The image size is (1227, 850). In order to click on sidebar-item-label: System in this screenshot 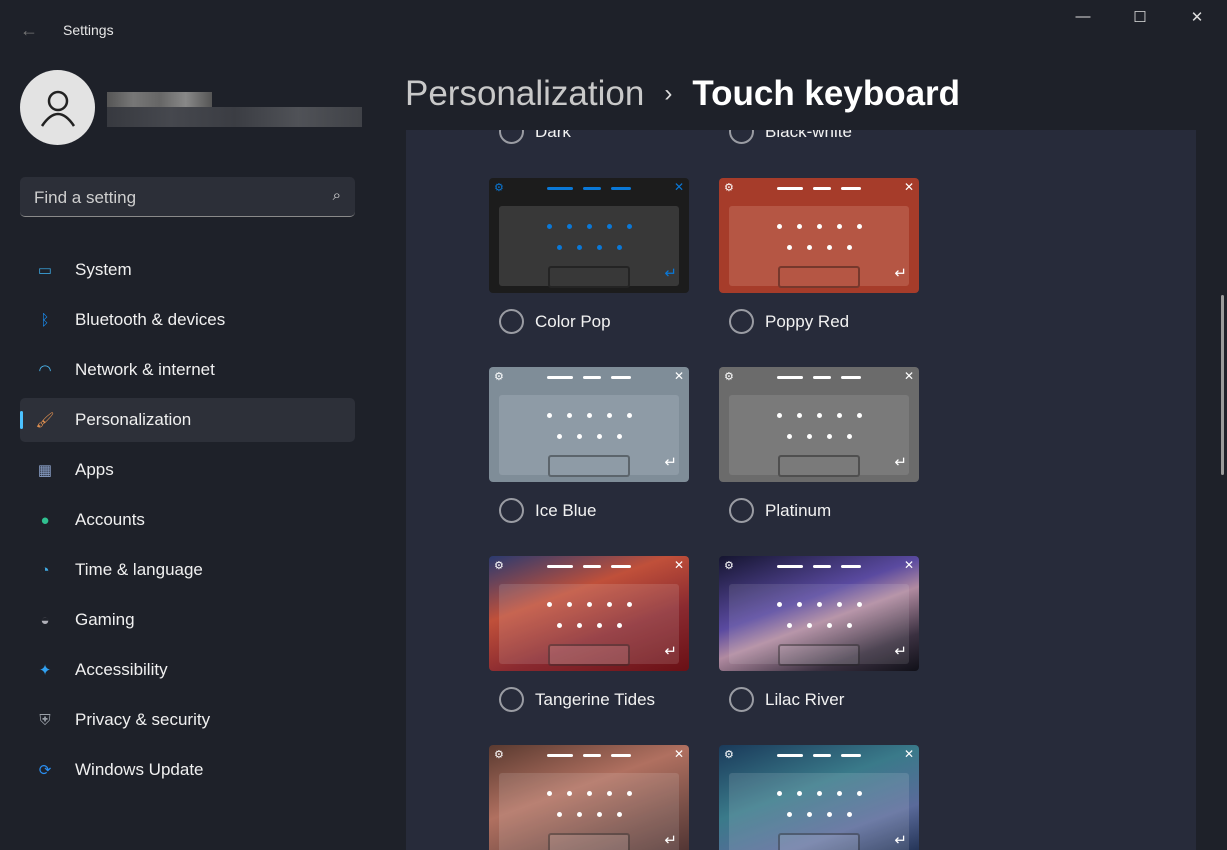, I will do `click(103, 269)`.